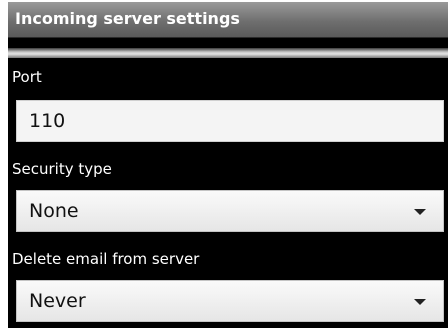 Image resolution: width=448 pixels, height=333 pixels. I want to click on scroll-edge-divider, so click(228, 53).